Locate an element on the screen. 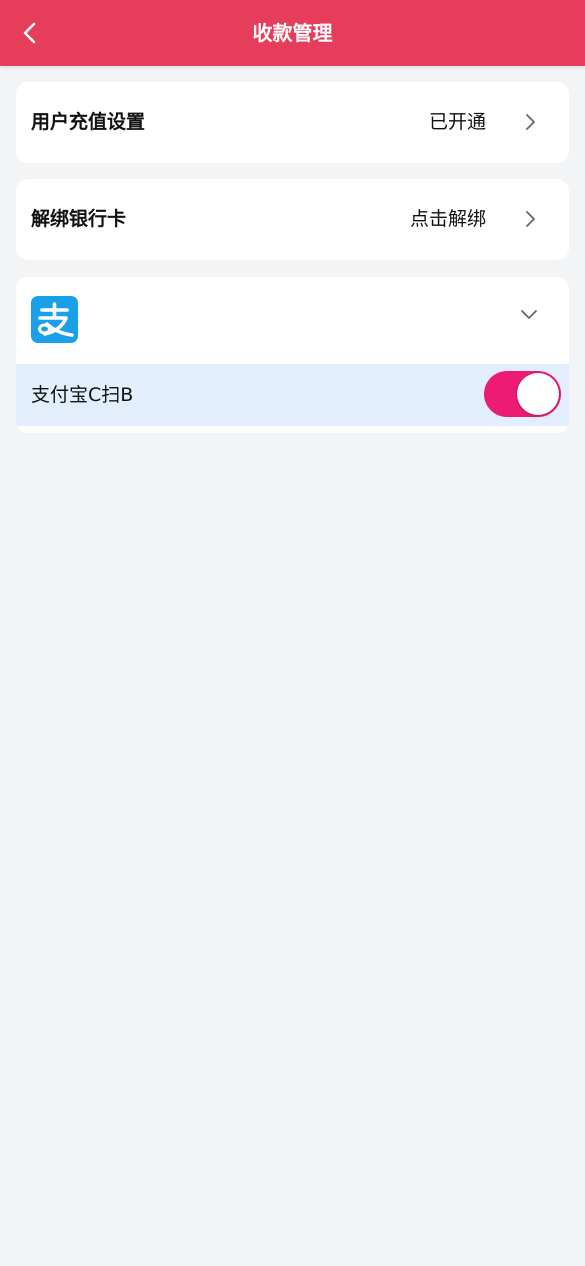  recharge-settings-card: 用户充值设置 已开通 is located at coordinates (292, 122).